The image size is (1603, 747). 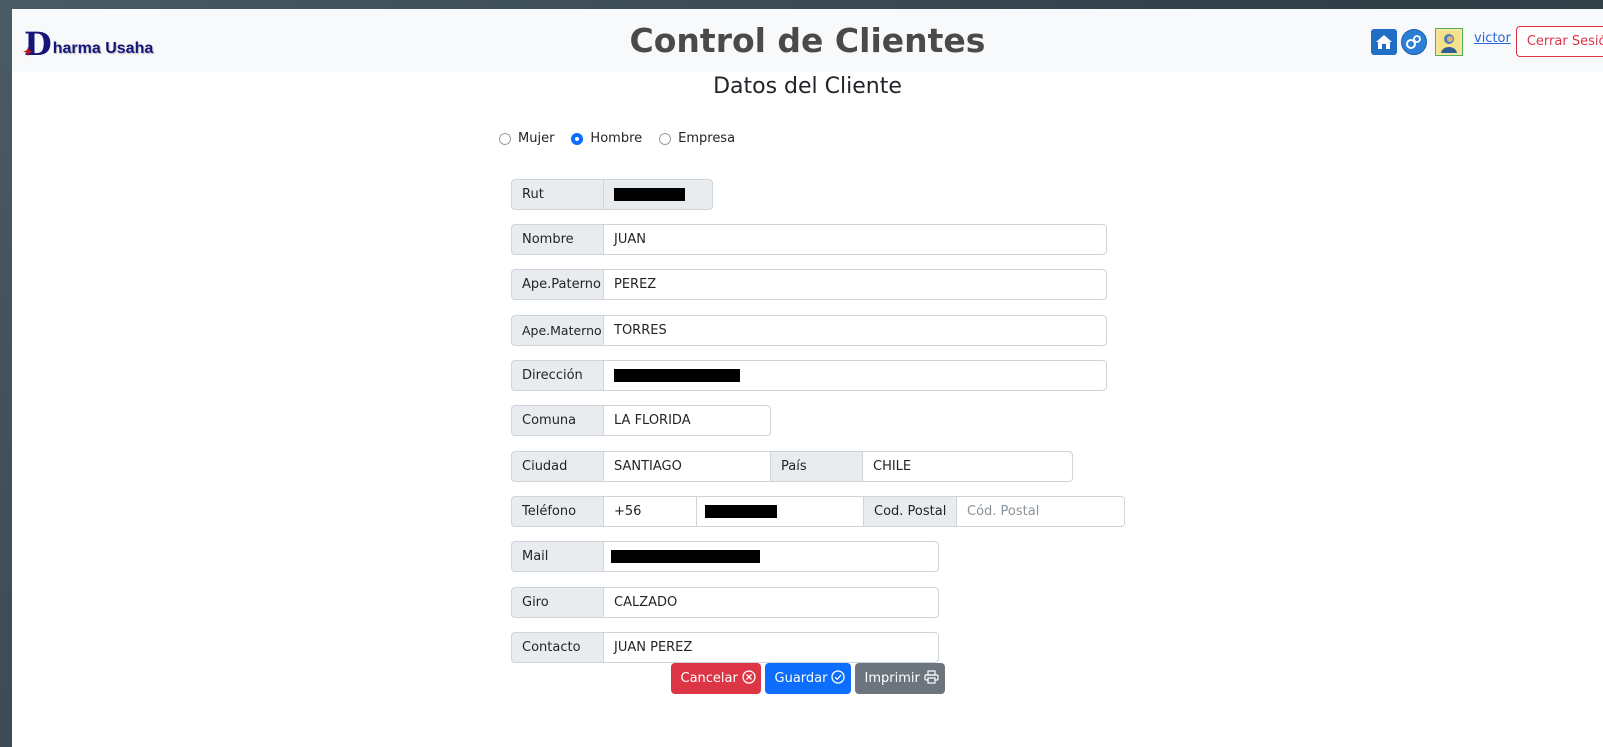 What do you see at coordinates (1491, 38) in the screenshot?
I see `user-name-link: victor` at bounding box center [1491, 38].